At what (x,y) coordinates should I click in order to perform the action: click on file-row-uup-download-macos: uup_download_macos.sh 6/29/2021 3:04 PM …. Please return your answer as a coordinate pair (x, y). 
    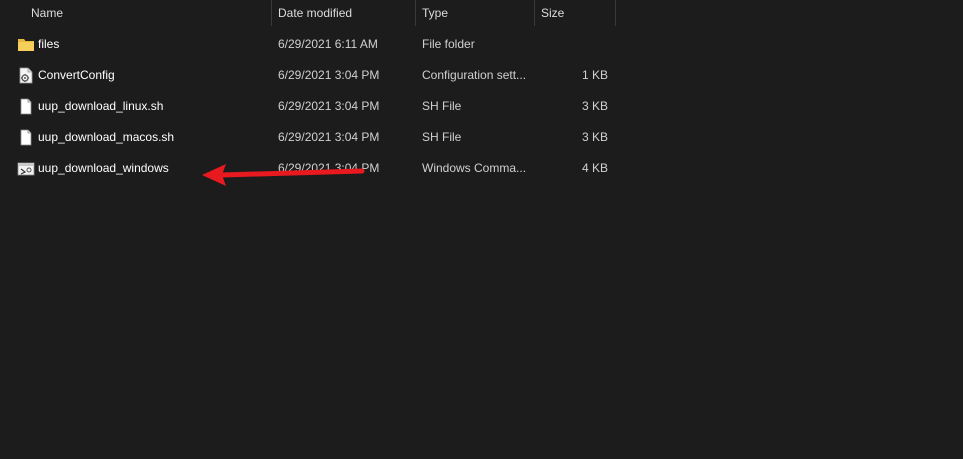
    Looking at the image, I should click on (307, 137).